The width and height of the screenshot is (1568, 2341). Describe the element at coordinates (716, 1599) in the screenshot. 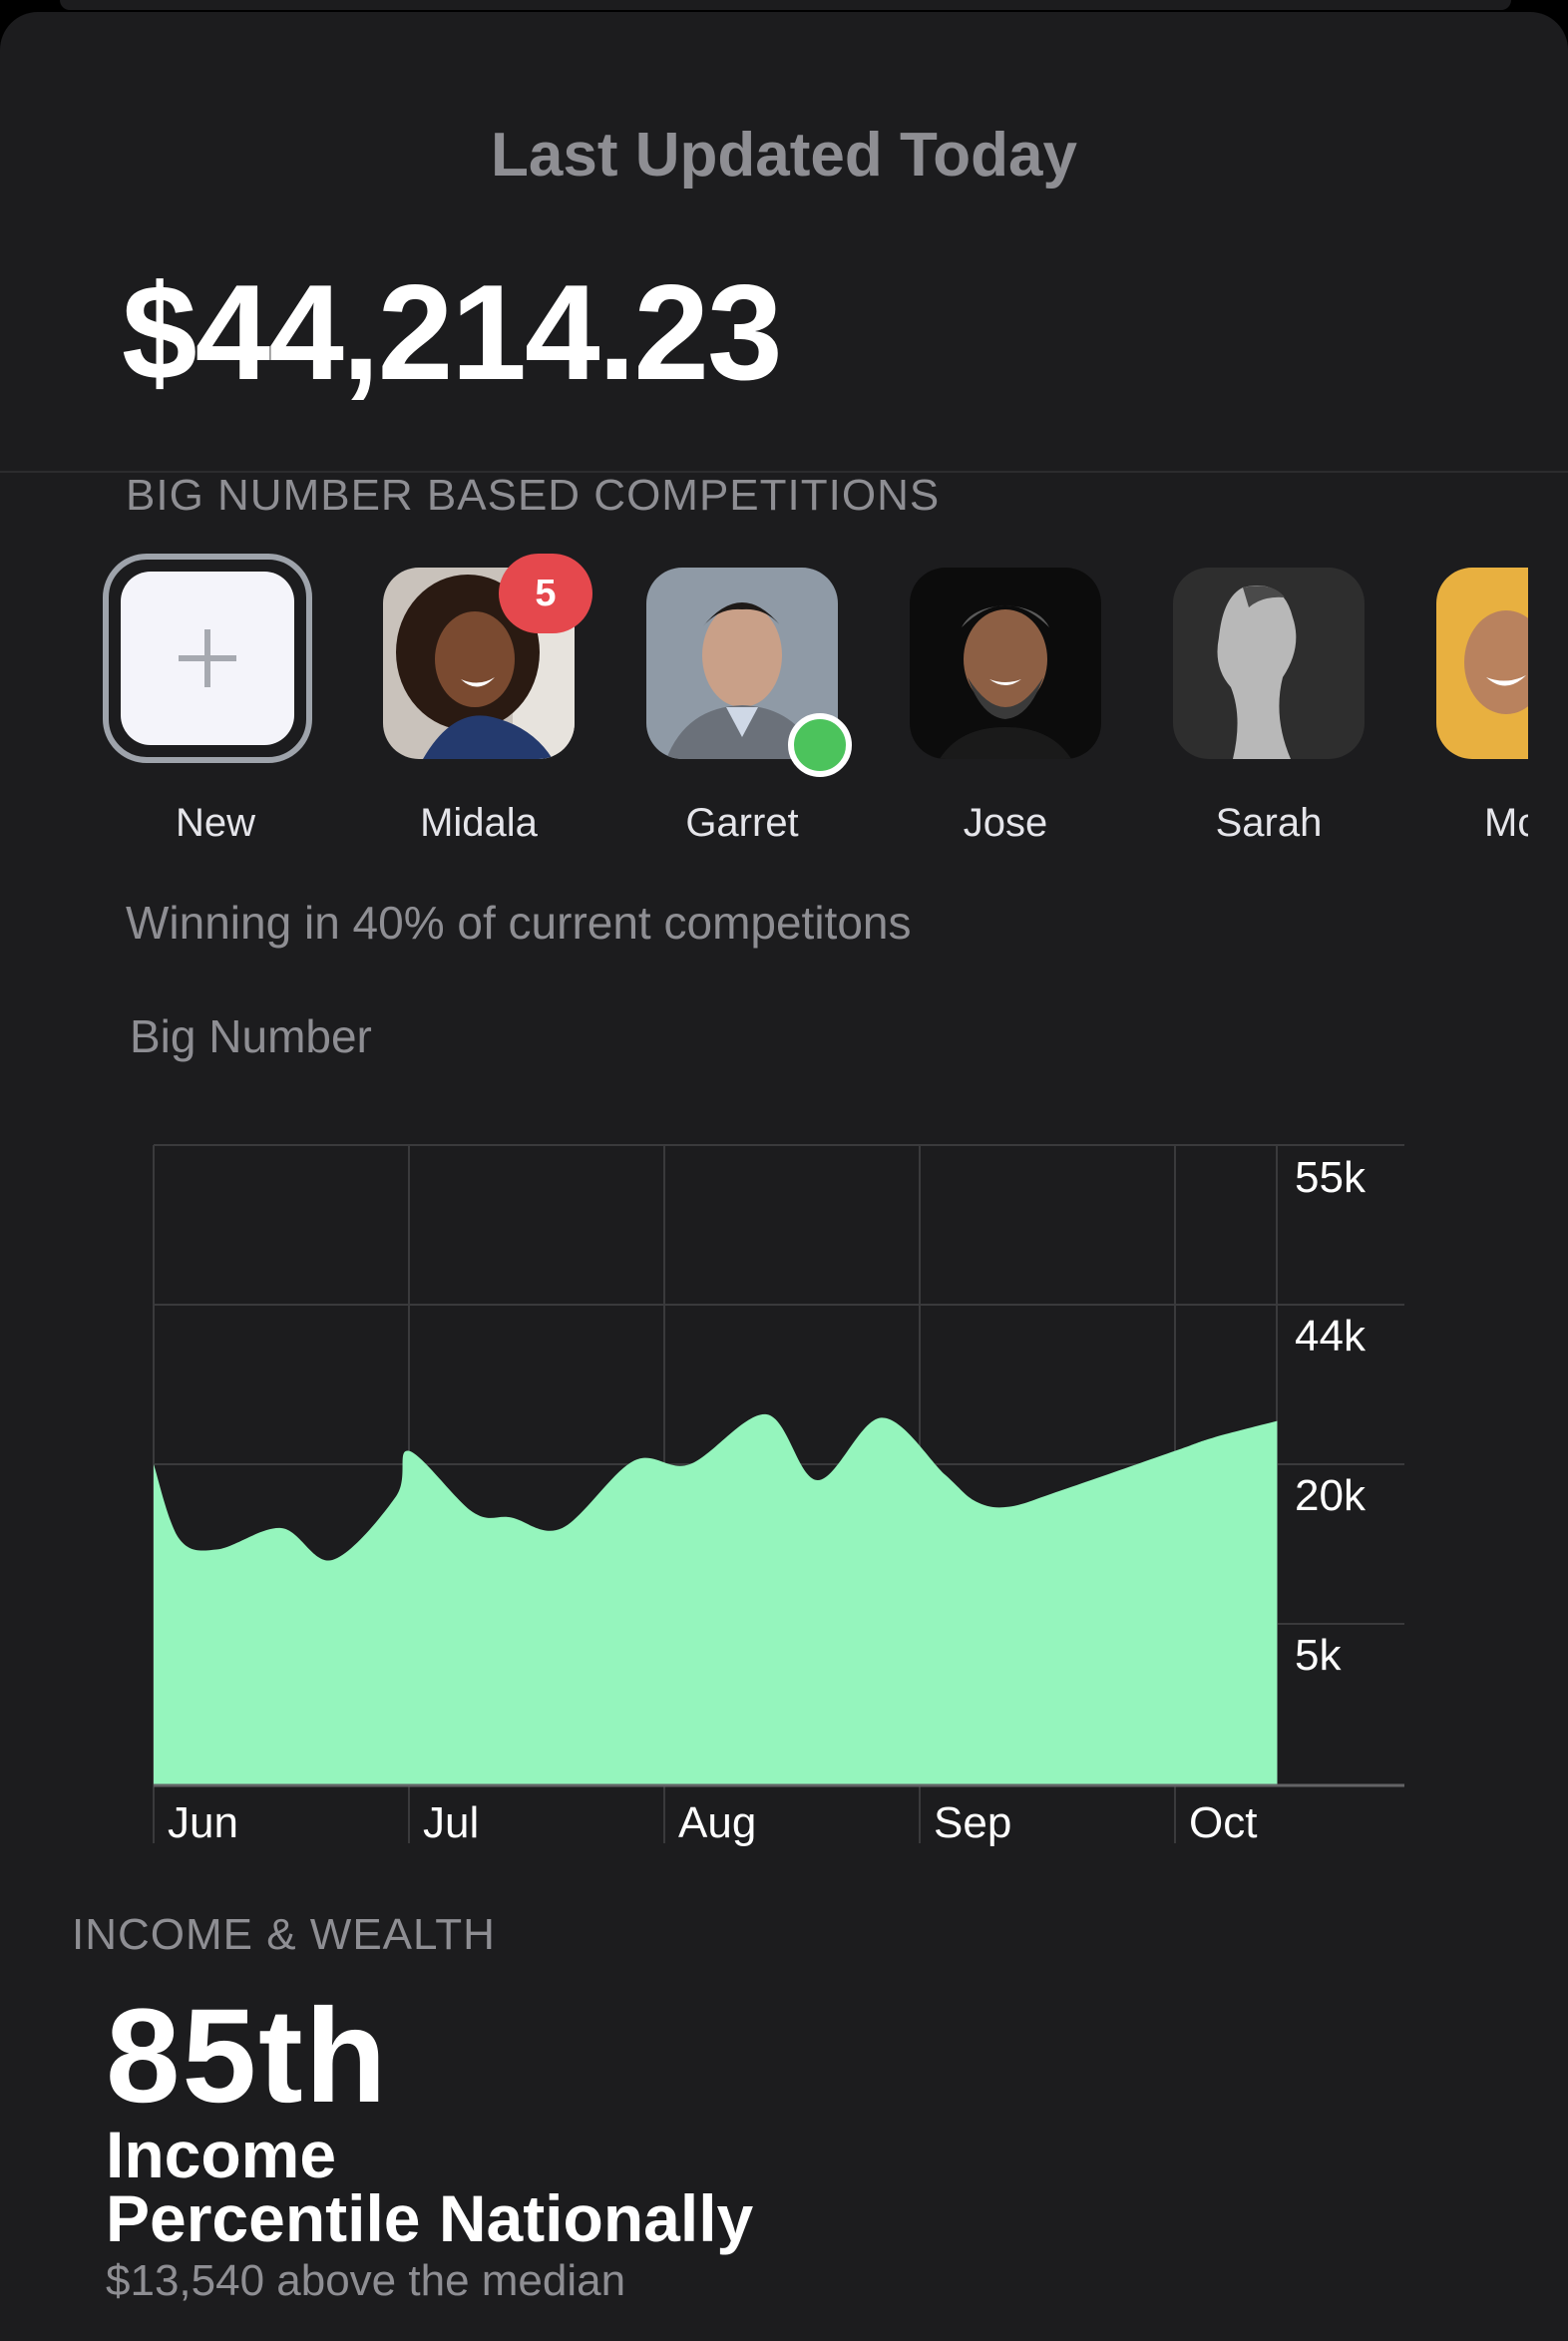

I see `area-series` at that location.